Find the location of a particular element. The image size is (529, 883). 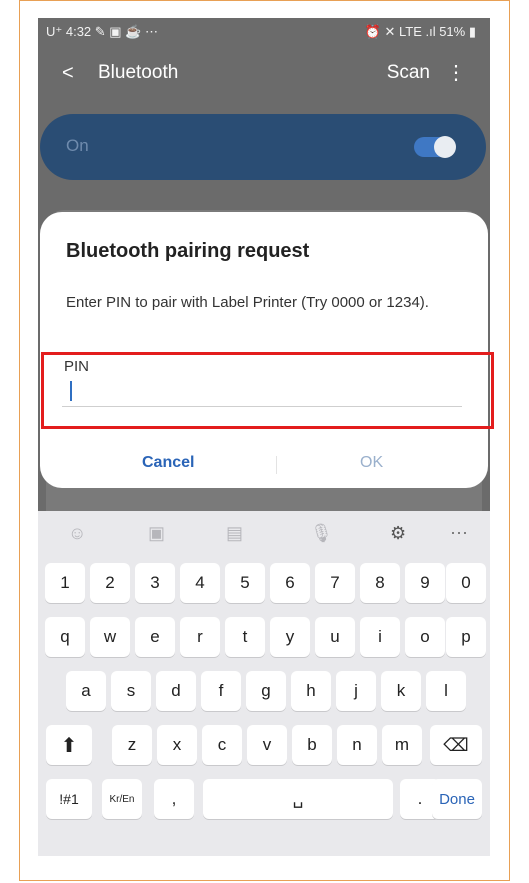

key-j: j is located at coordinates (356, 691).